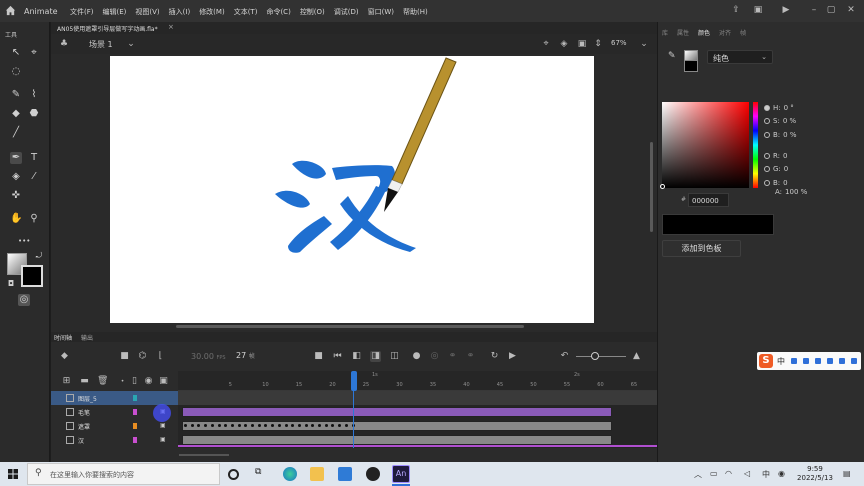 This screenshot has width=864, height=486. What do you see at coordinates (851, 10) in the screenshot?
I see `close-icon: ✕` at bounding box center [851, 10].